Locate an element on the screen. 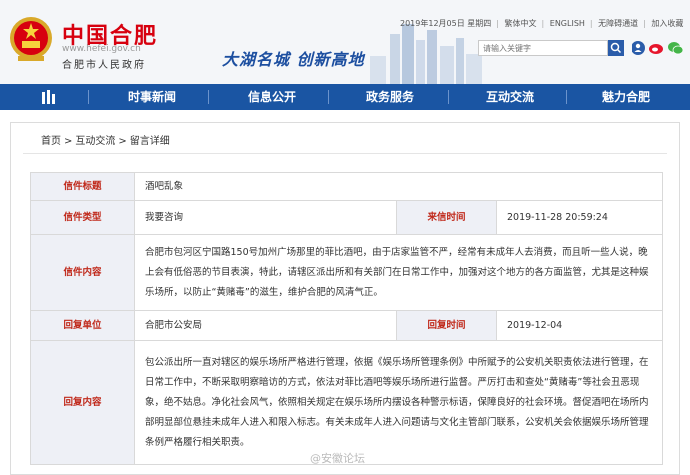  link-accessibility: 无障碍通道 is located at coordinates (618, 23).